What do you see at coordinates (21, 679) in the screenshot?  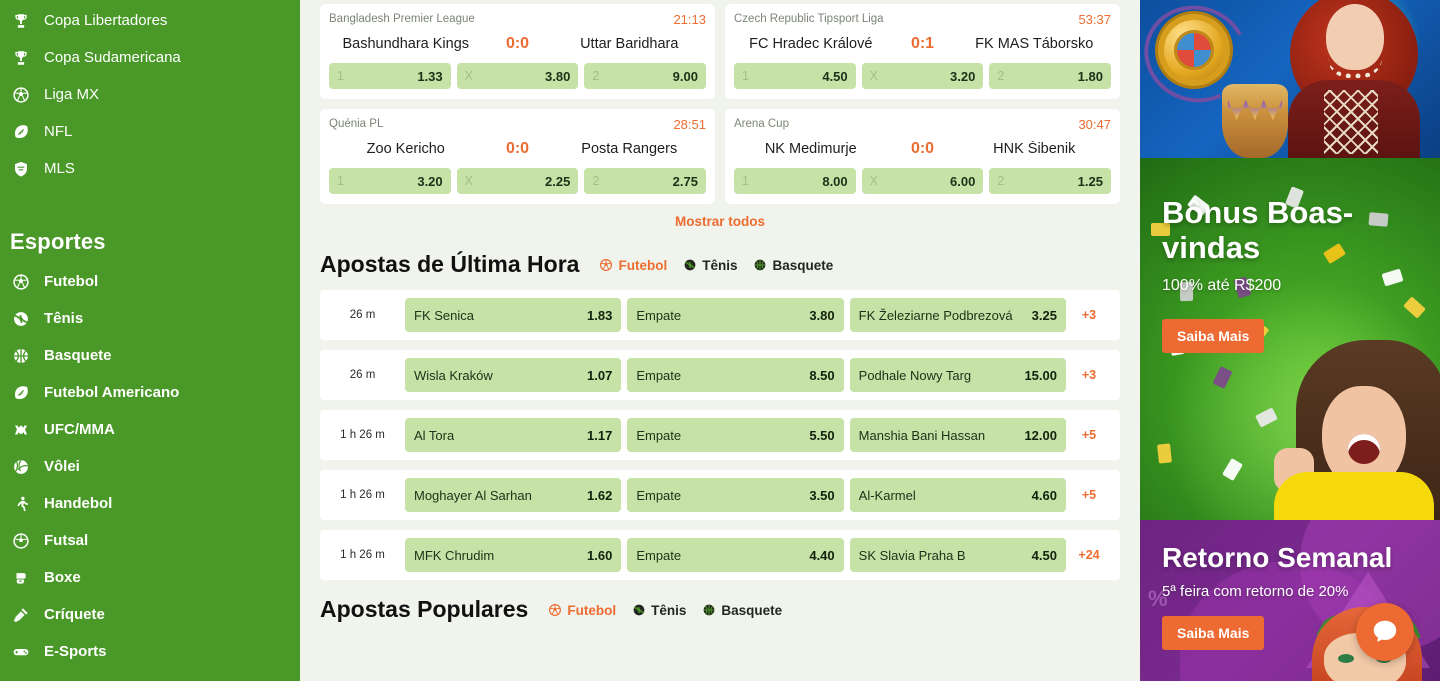 I see `golf-icon` at bounding box center [21, 679].